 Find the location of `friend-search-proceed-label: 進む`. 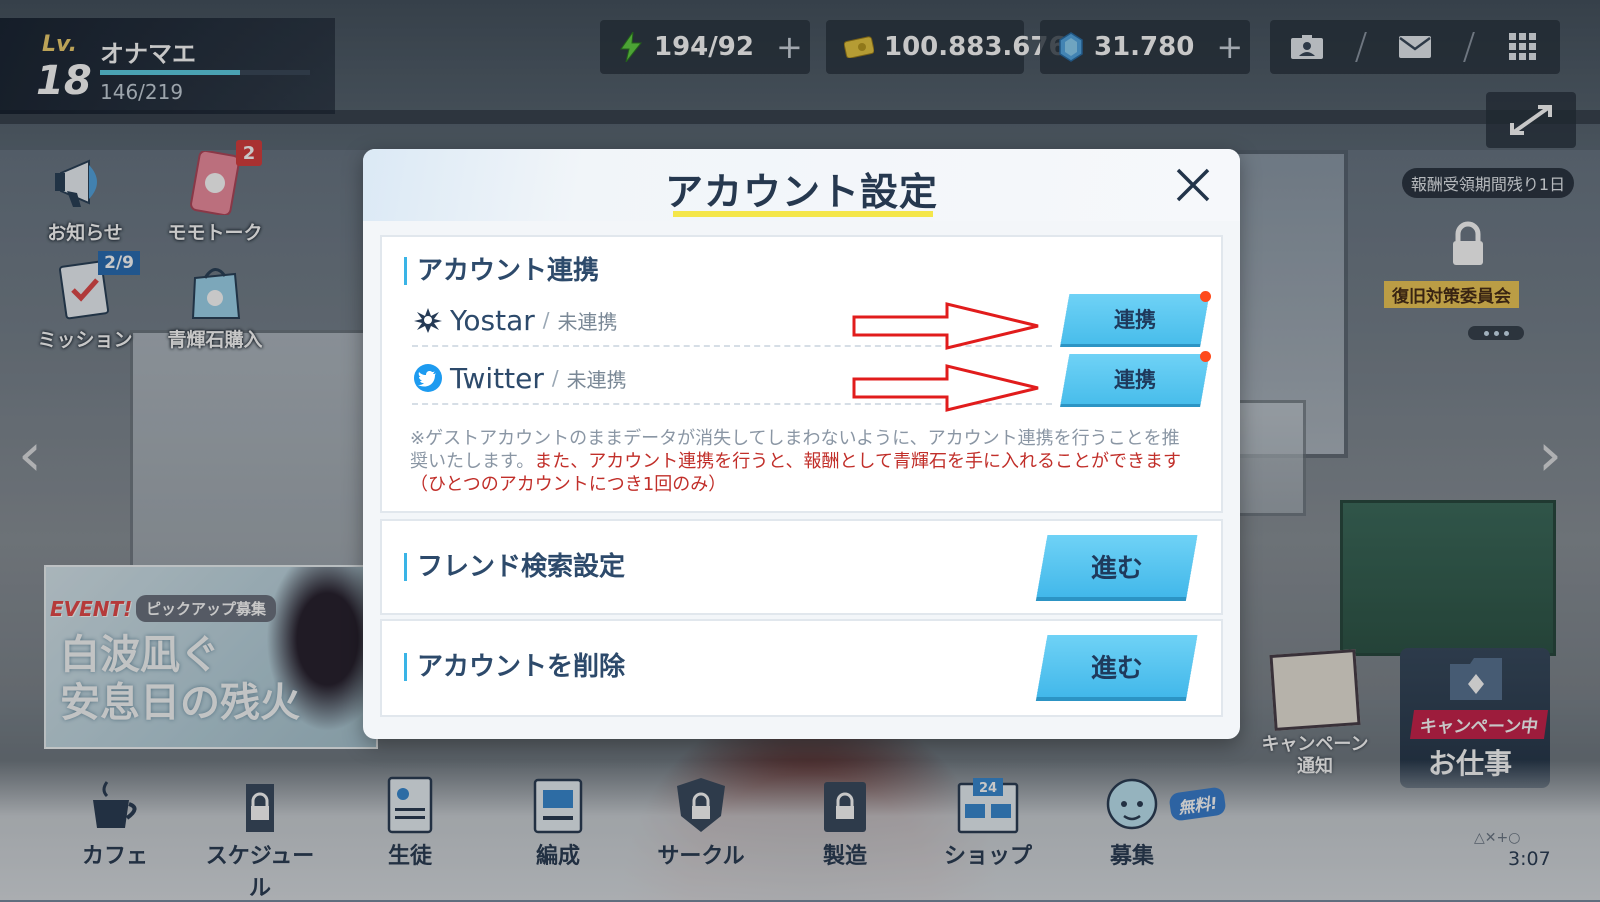

friend-search-proceed-label: 進む is located at coordinates (1116, 568).